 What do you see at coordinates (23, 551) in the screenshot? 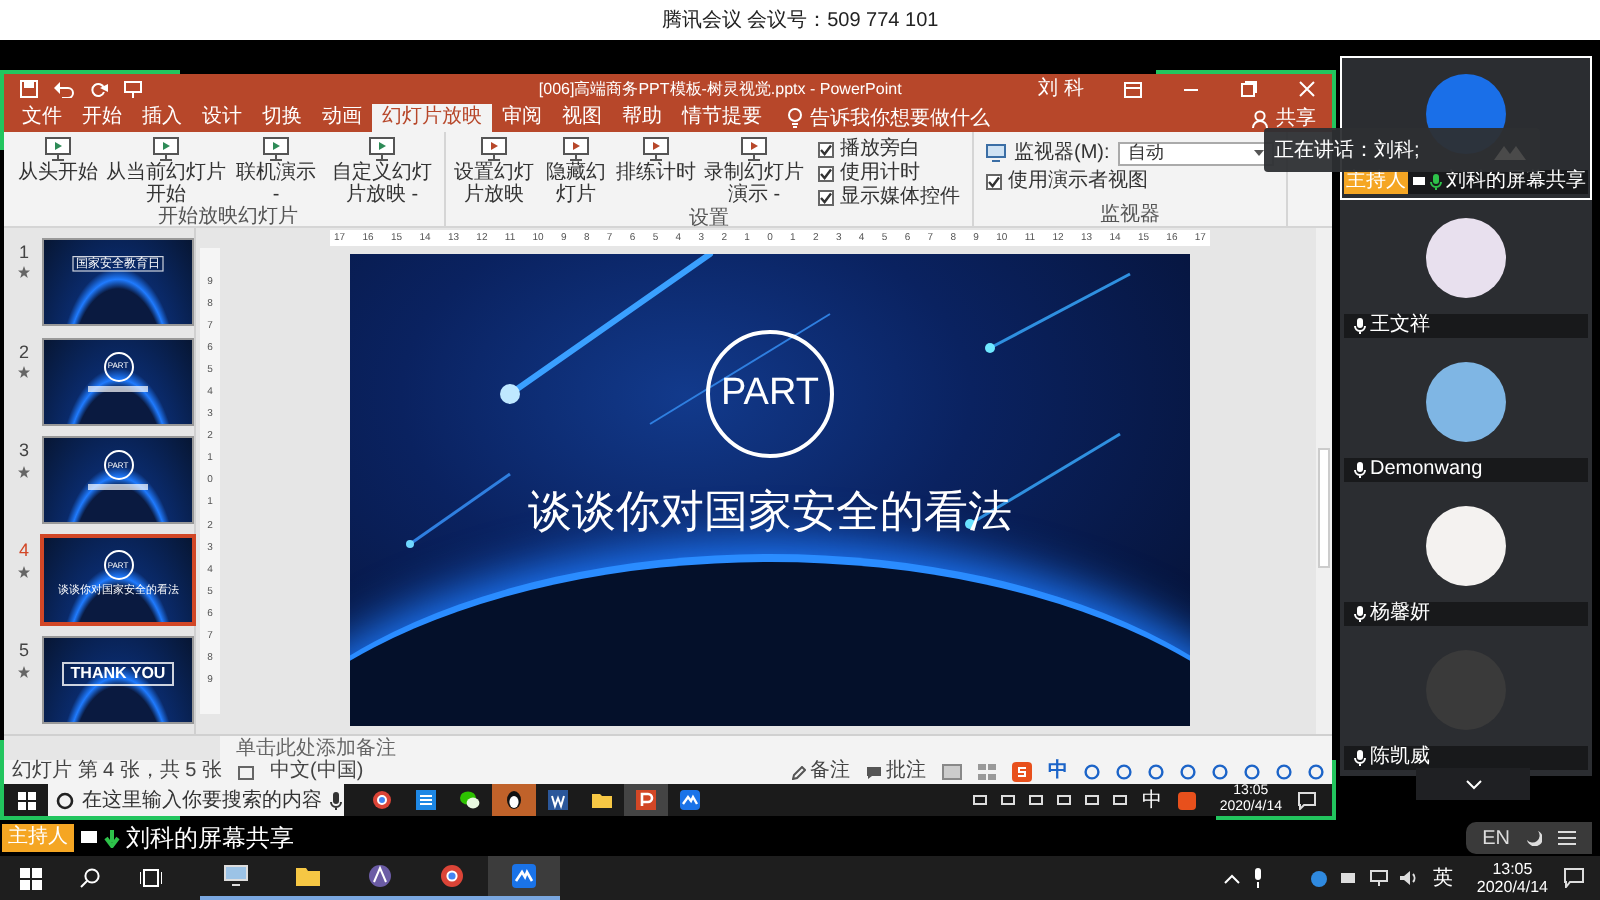
I see `slide-number: 4` at bounding box center [23, 551].